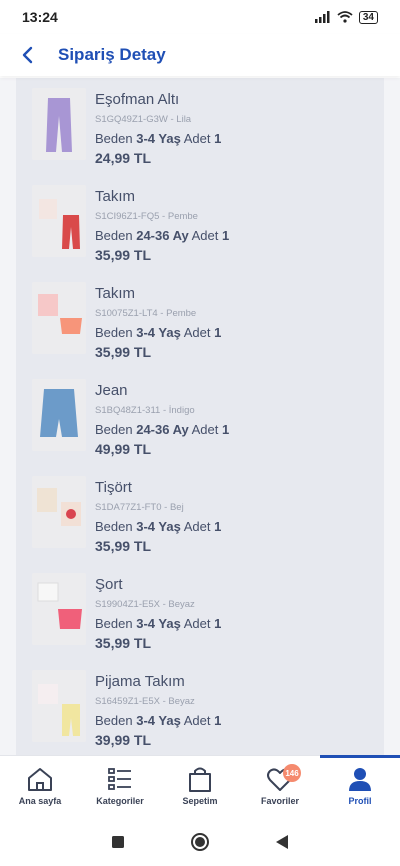  What do you see at coordinates (143, 119) in the screenshot?
I see `product-code: S1GQ49Z1-G3W - Lila` at bounding box center [143, 119].